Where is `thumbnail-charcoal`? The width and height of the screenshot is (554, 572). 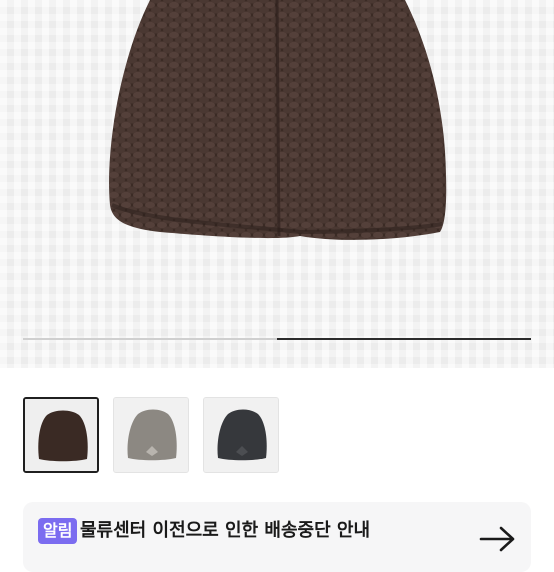 thumbnail-charcoal is located at coordinates (241, 435).